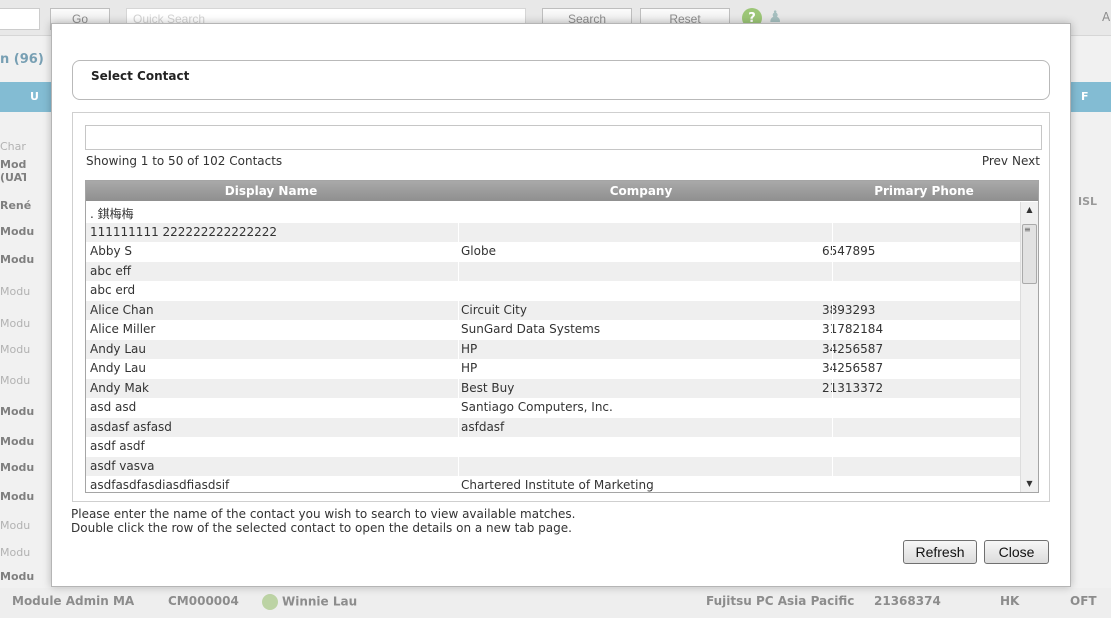 The image size is (1111, 618). What do you see at coordinates (924, 191) in the screenshot?
I see `column-header-primary-phone: Primary Phone` at bounding box center [924, 191].